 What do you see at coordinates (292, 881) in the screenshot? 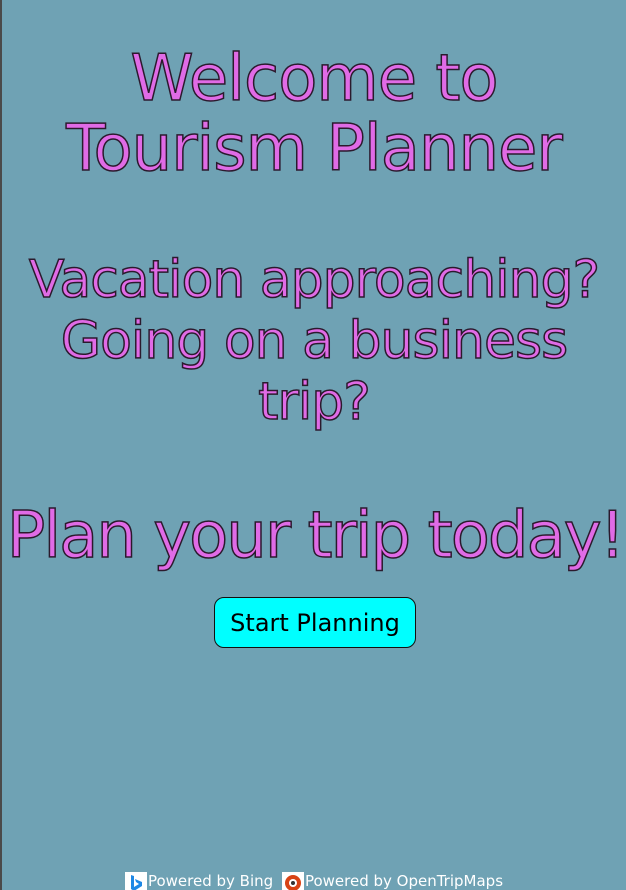
I see `opentripmaps-logo-icon` at bounding box center [292, 881].